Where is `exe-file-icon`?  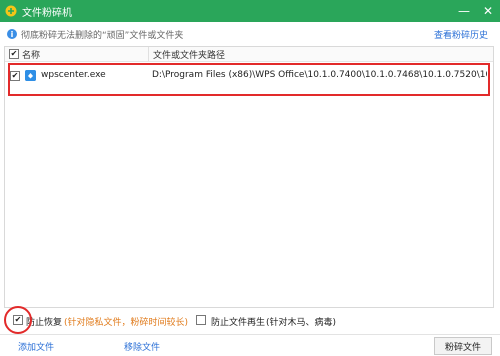
exe-file-icon is located at coordinates (30, 75).